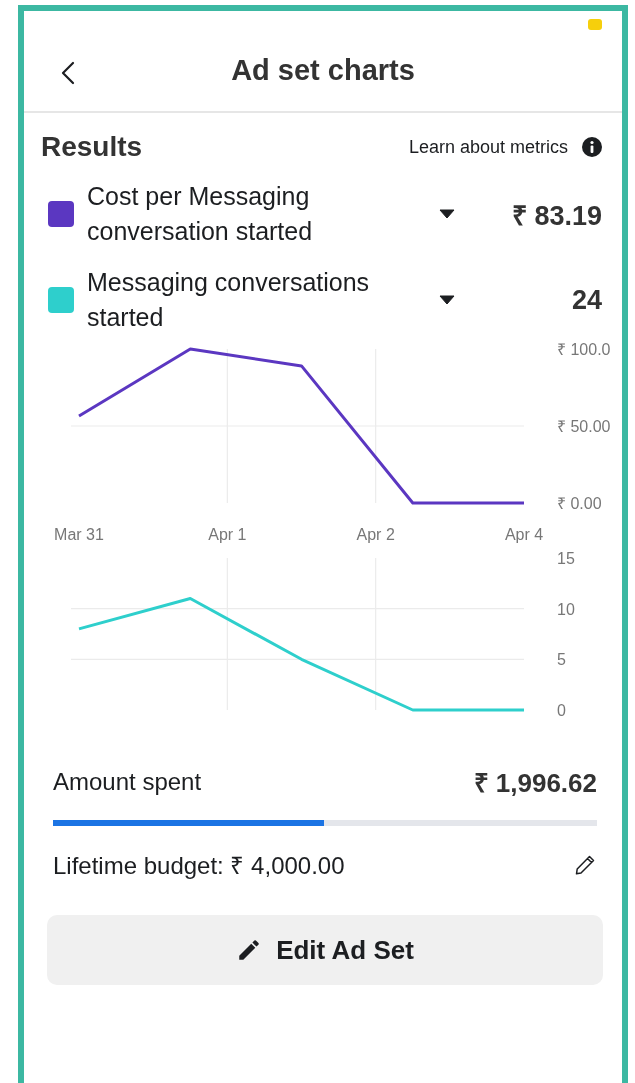 The image size is (635, 1083). What do you see at coordinates (68, 73) in the screenshot?
I see `back-icon` at bounding box center [68, 73].